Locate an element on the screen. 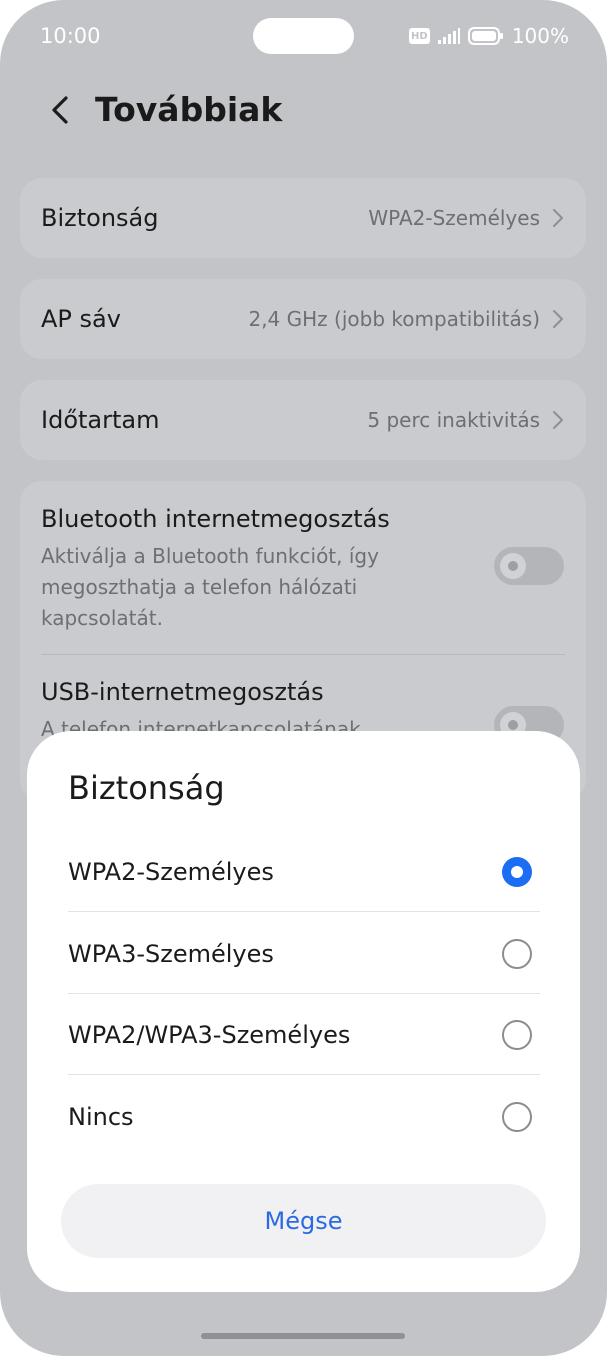 This screenshot has height=1356, width=607. option-none: Nincs is located at coordinates (304, 1116).